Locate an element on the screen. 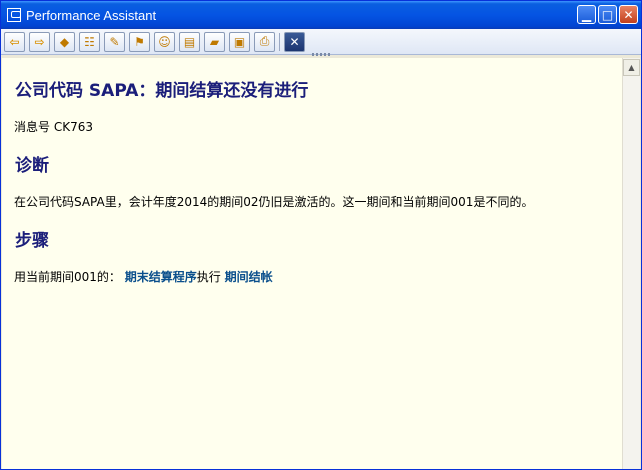 The width and height of the screenshot is (642, 470). toolbar-separator is located at coordinates (279, 41).